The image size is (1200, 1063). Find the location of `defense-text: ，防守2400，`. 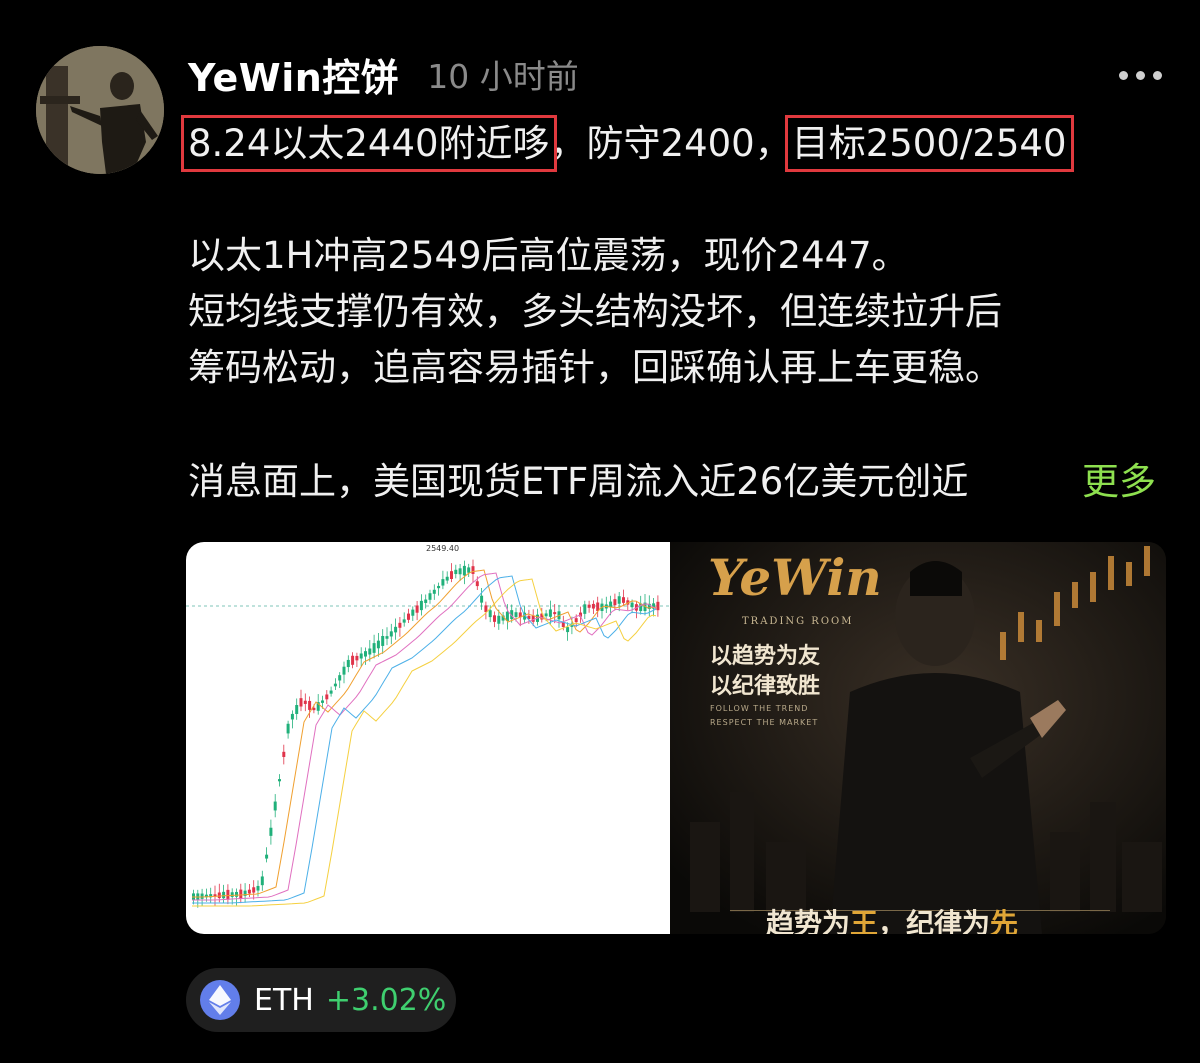

defense-text: ，防守2400， is located at coordinates (670, 143).